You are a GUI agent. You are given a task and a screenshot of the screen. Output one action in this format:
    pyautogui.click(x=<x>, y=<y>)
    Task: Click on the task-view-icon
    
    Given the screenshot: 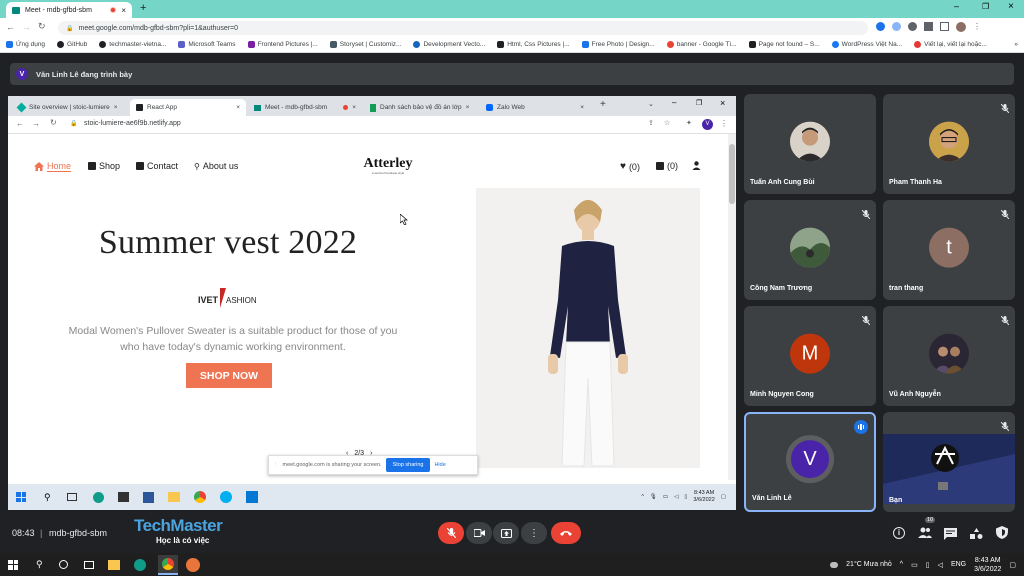 What is the action you would take?
    pyautogui.click(x=88, y=564)
    